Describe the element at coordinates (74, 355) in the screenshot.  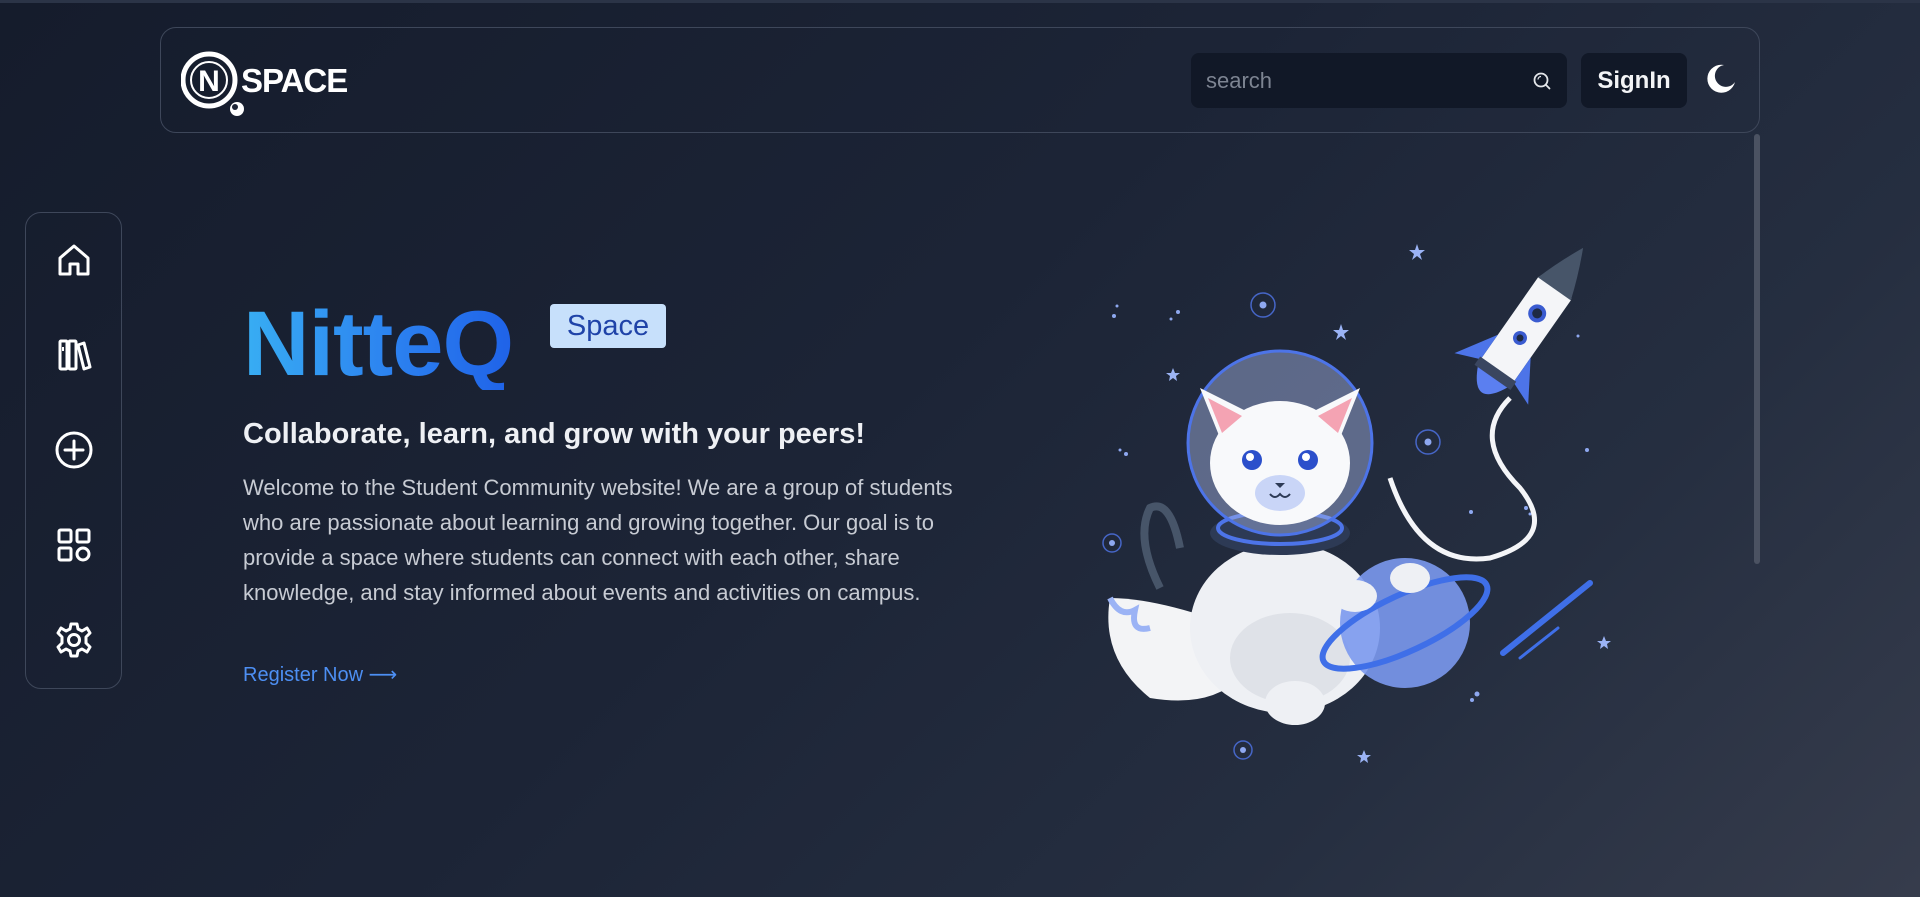
I see `books-icon` at that location.